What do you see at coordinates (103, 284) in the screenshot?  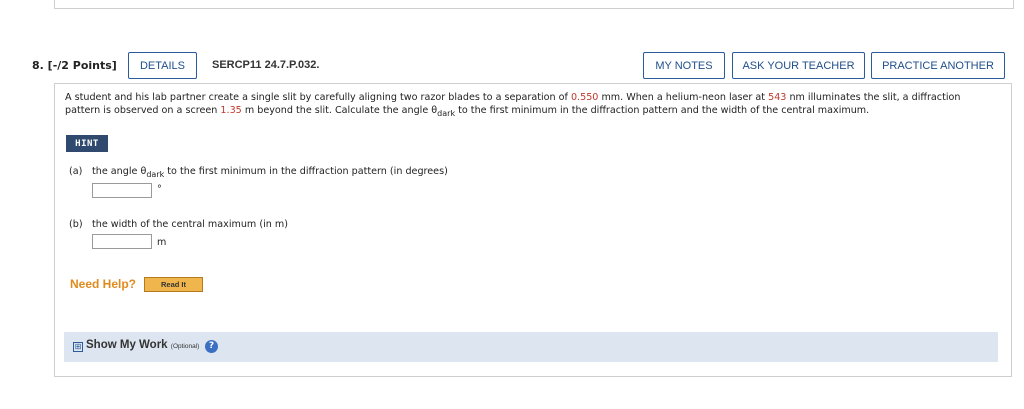 I see `need-help-label: Need Help?` at bounding box center [103, 284].